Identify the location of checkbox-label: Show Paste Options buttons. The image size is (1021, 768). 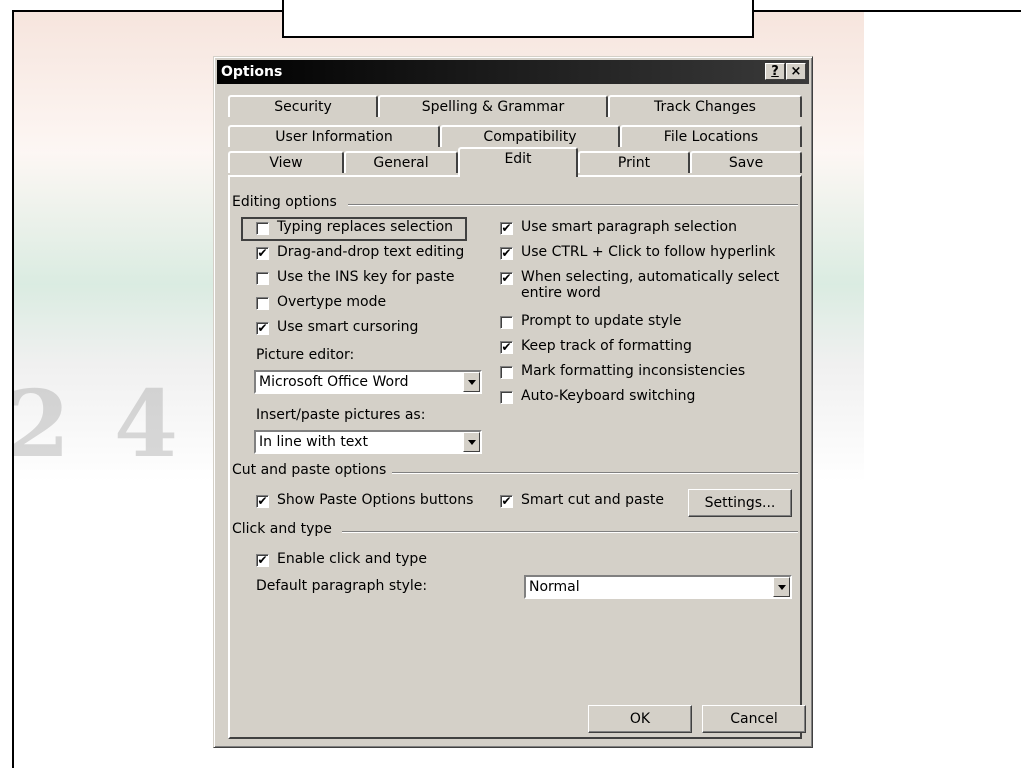
(375, 500).